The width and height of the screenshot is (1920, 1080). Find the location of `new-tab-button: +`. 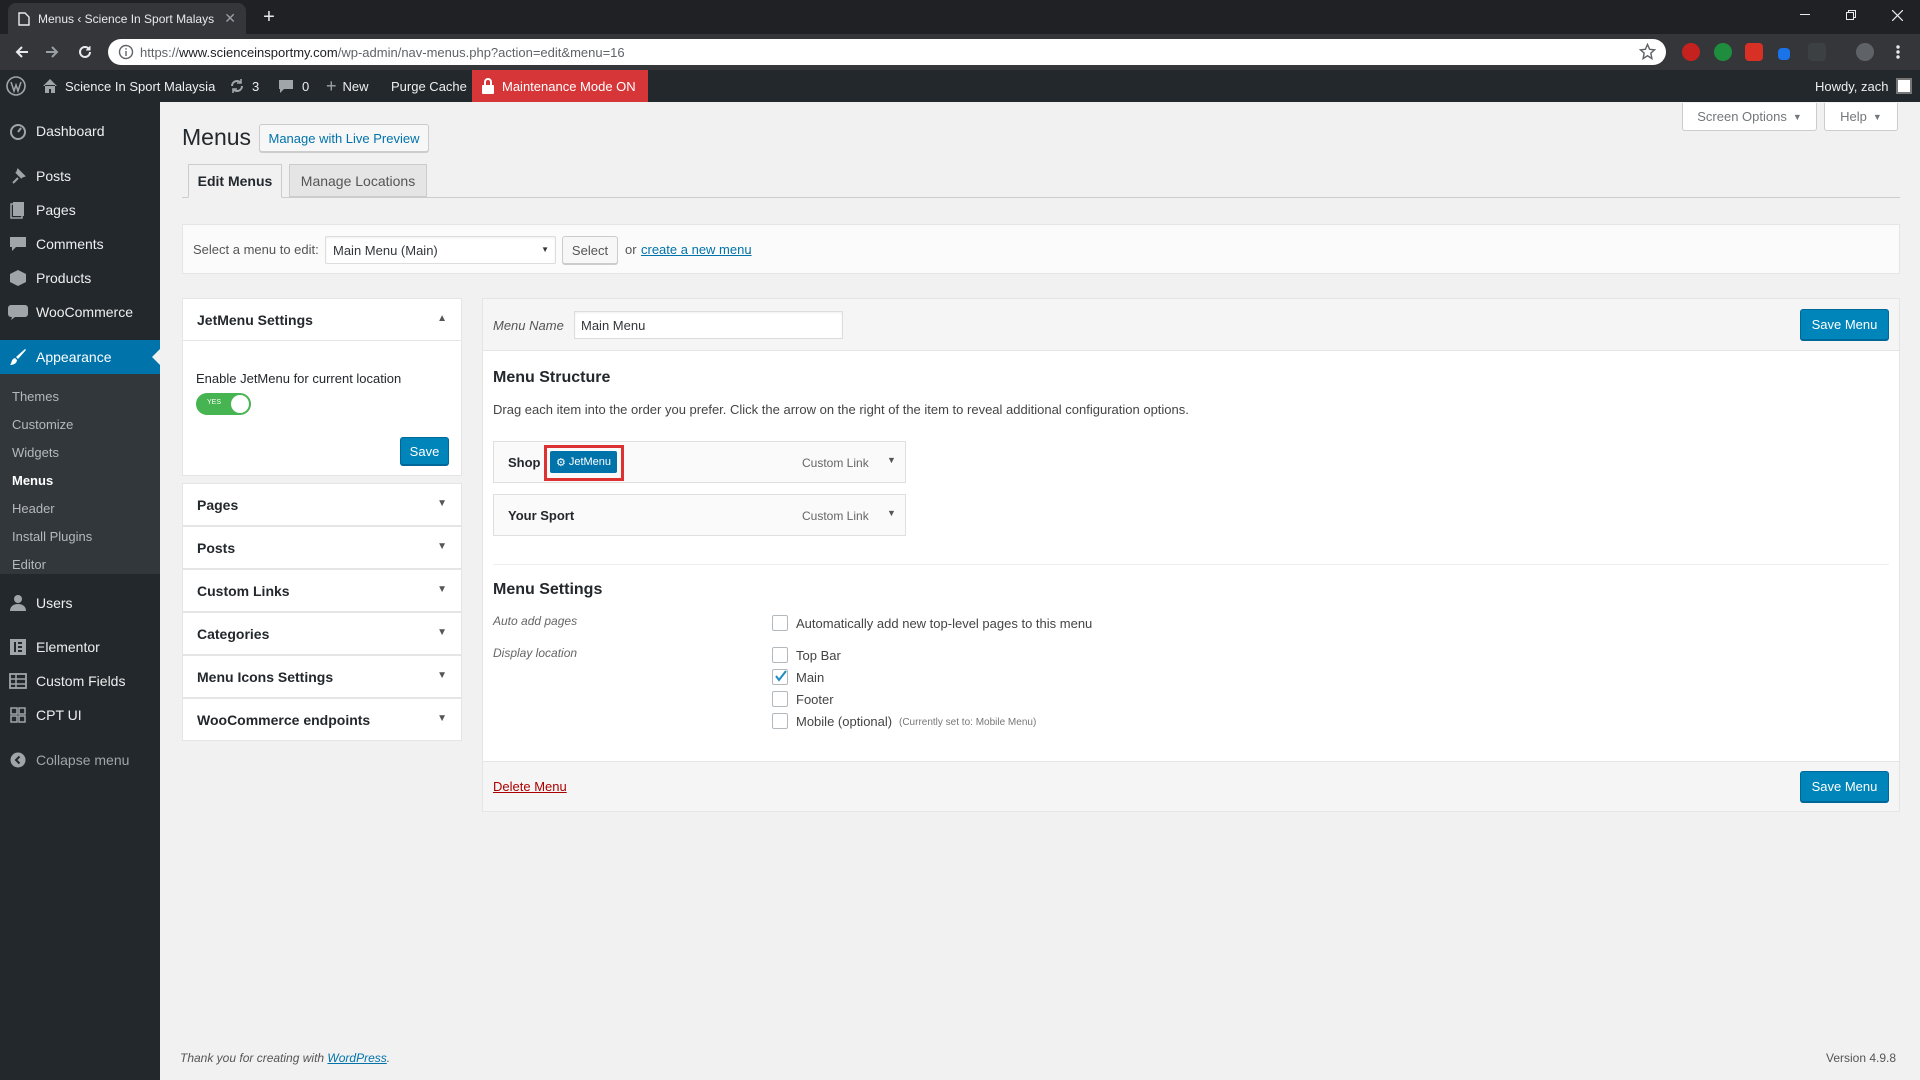

new-tab-button: + is located at coordinates (269, 18).